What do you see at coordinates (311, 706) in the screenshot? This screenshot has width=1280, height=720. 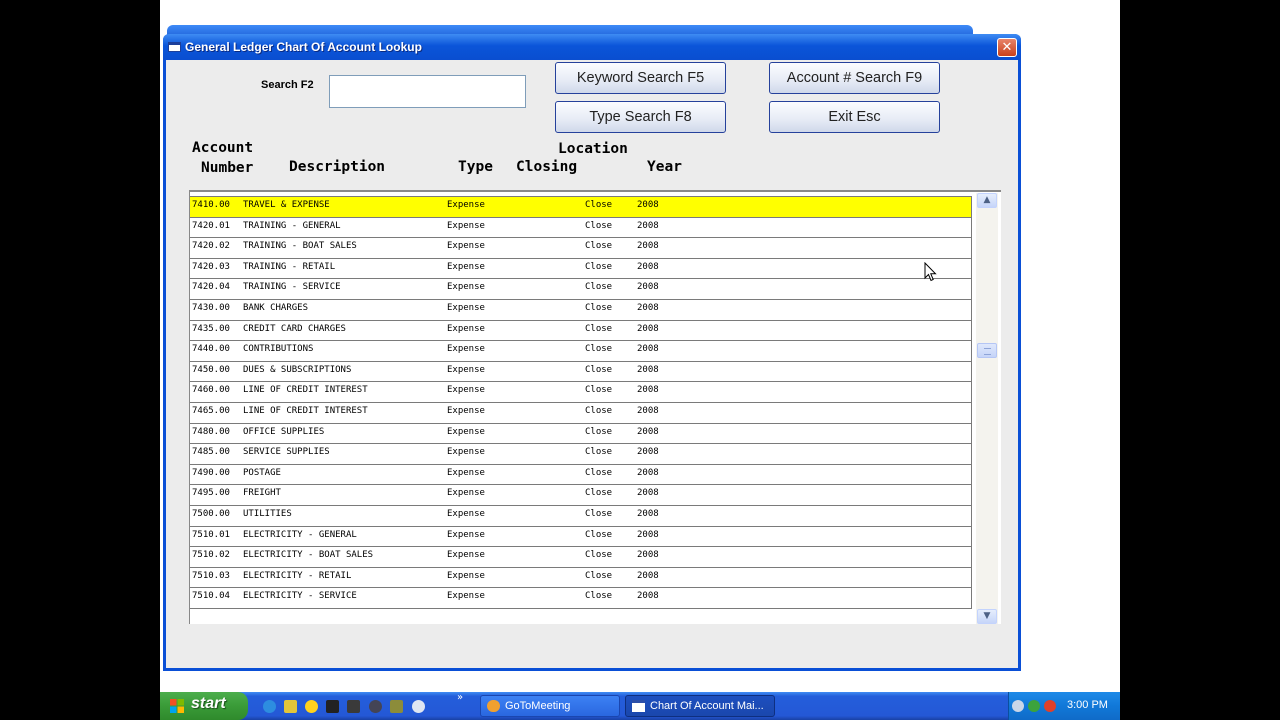 I see `favorites-star-icon` at bounding box center [311, 706].